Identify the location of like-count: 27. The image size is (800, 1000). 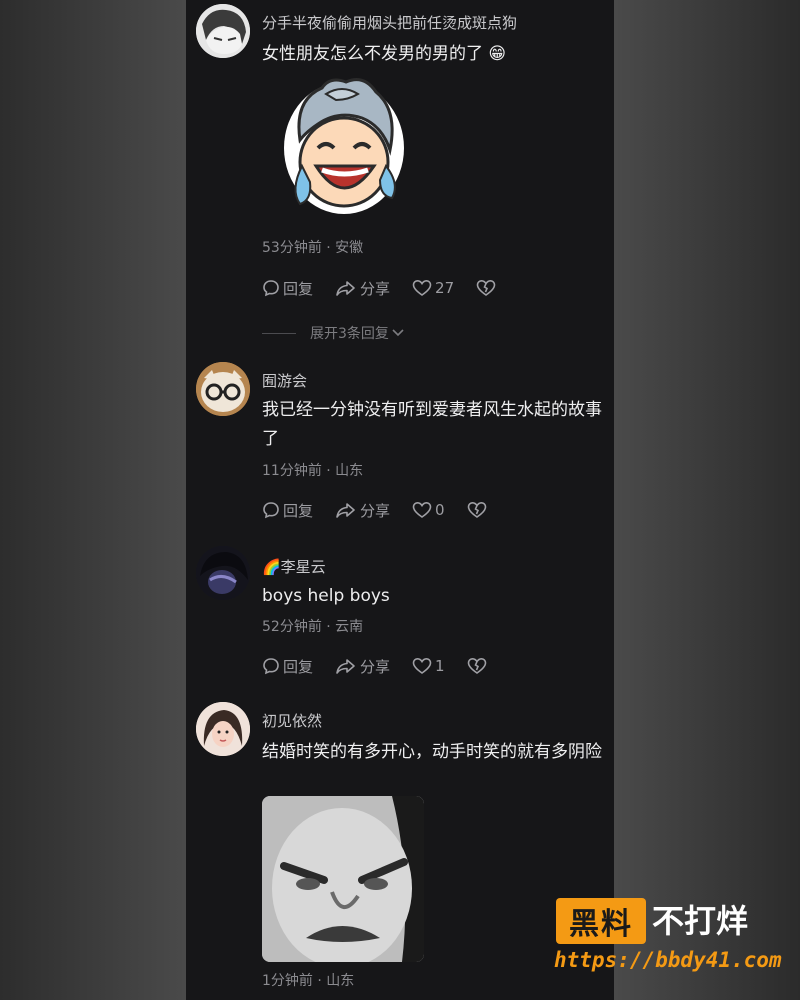
(445, 288).